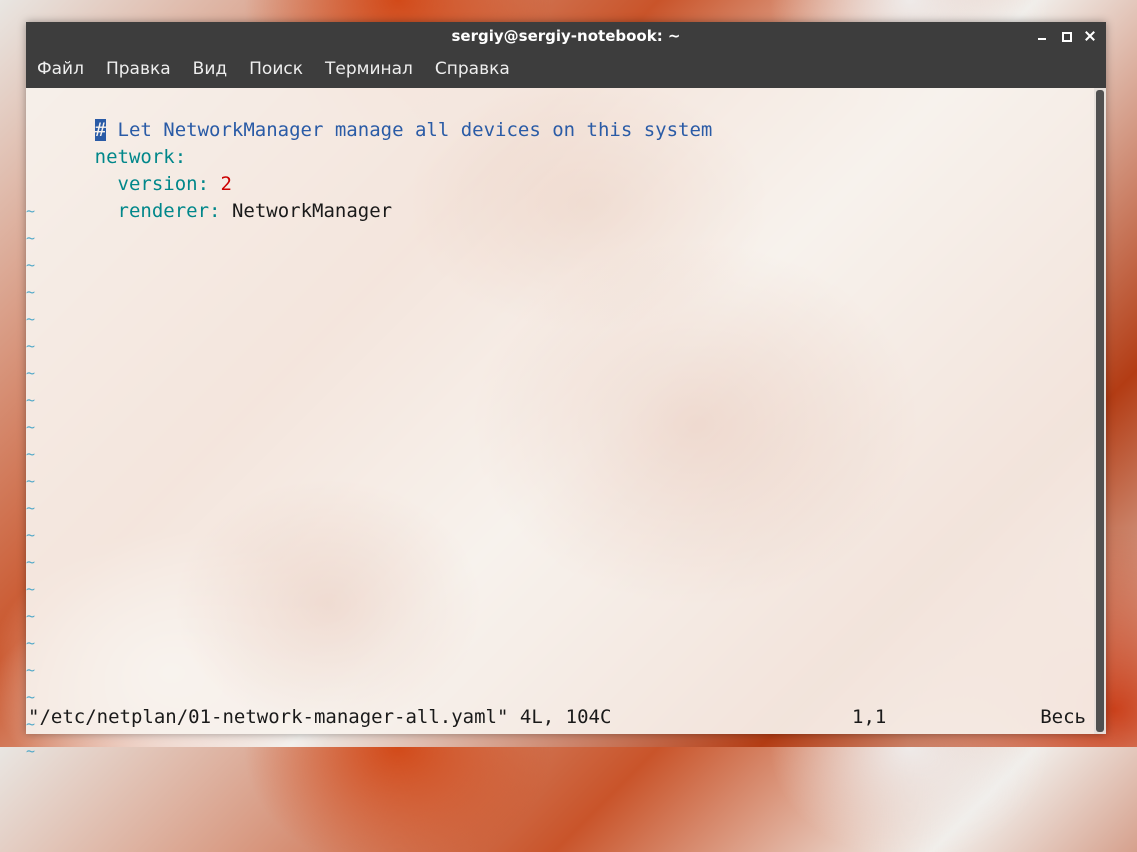 Image resolution: width=1137 pixels, height=852 pixels. What do you see at coordinates (210, 69) in the screenshot?
I see `menu-view: Вид` at bounding box center [210, 69].